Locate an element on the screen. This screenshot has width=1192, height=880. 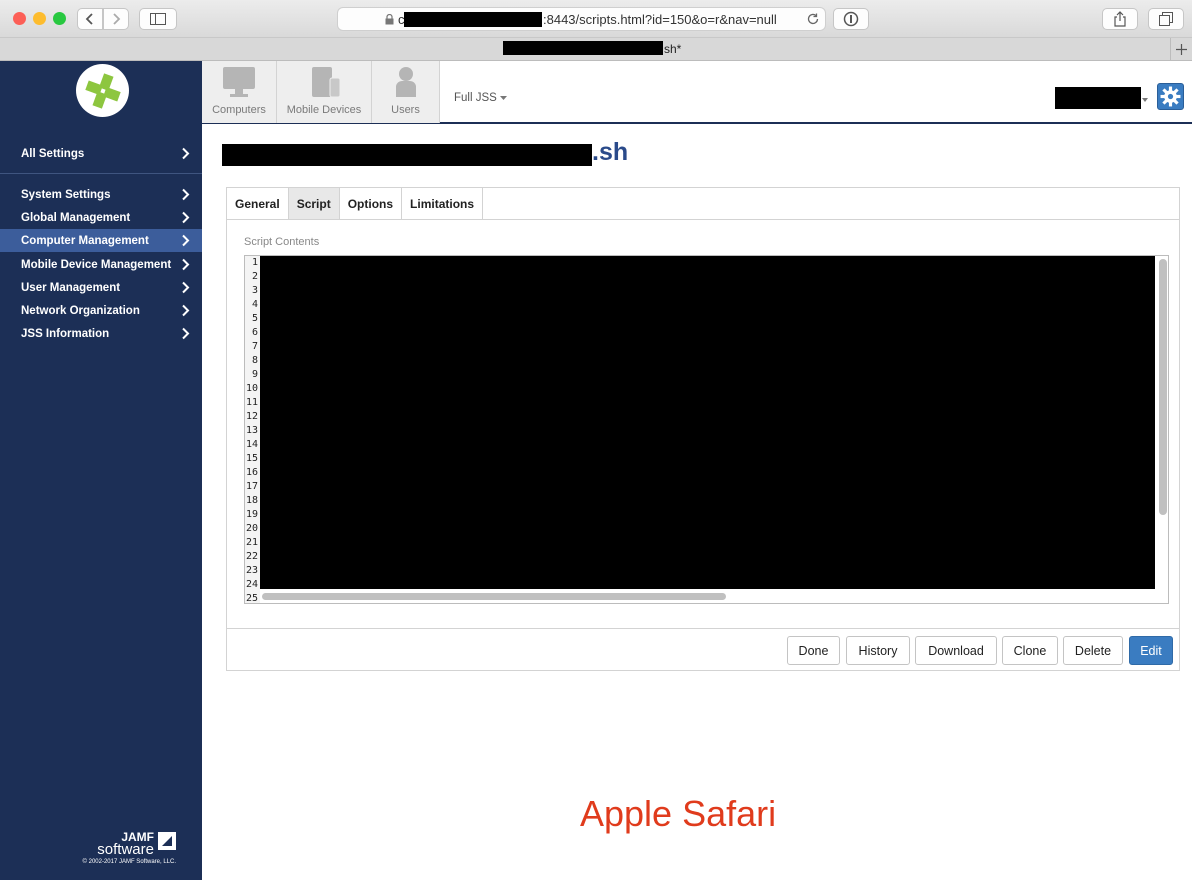
share-icon is located at coordinates (1120, 19).